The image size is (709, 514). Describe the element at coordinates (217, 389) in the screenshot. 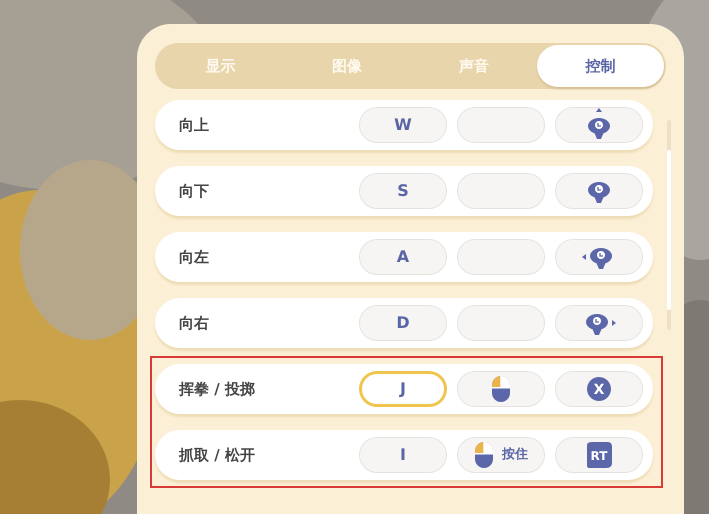

I see `action-label: 挥拳 / 投掷` at that location.